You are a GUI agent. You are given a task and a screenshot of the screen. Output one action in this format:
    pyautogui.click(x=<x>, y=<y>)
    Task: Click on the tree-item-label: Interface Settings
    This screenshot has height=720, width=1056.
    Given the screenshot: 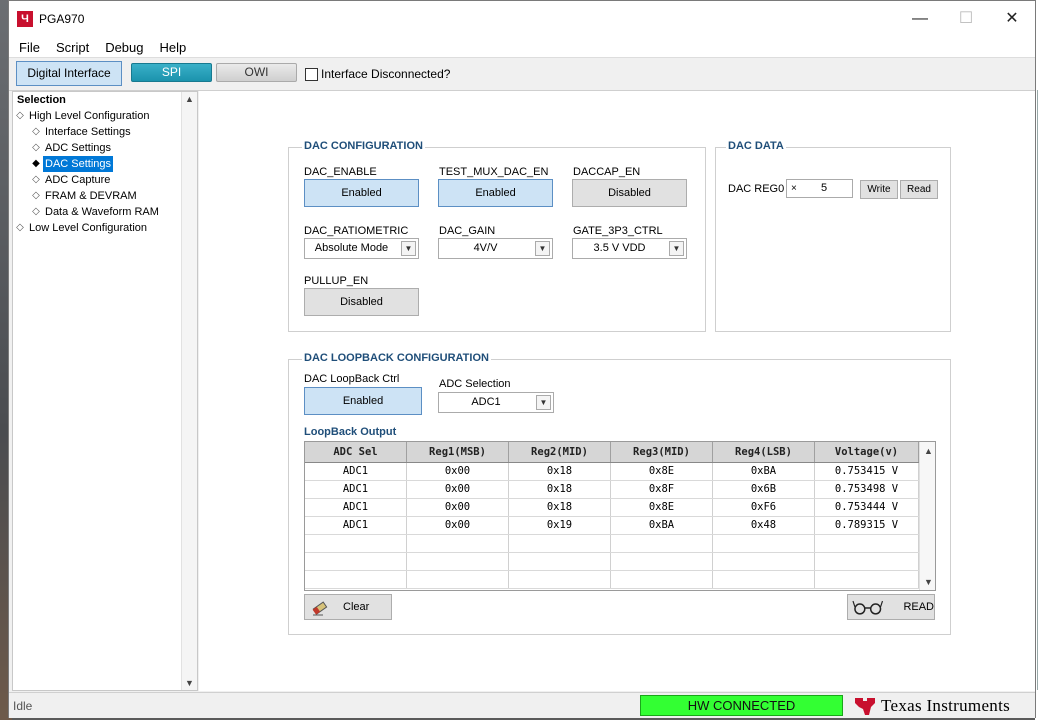 What is the action you would take?
    pyautogui.click(x=88, y=132)
    